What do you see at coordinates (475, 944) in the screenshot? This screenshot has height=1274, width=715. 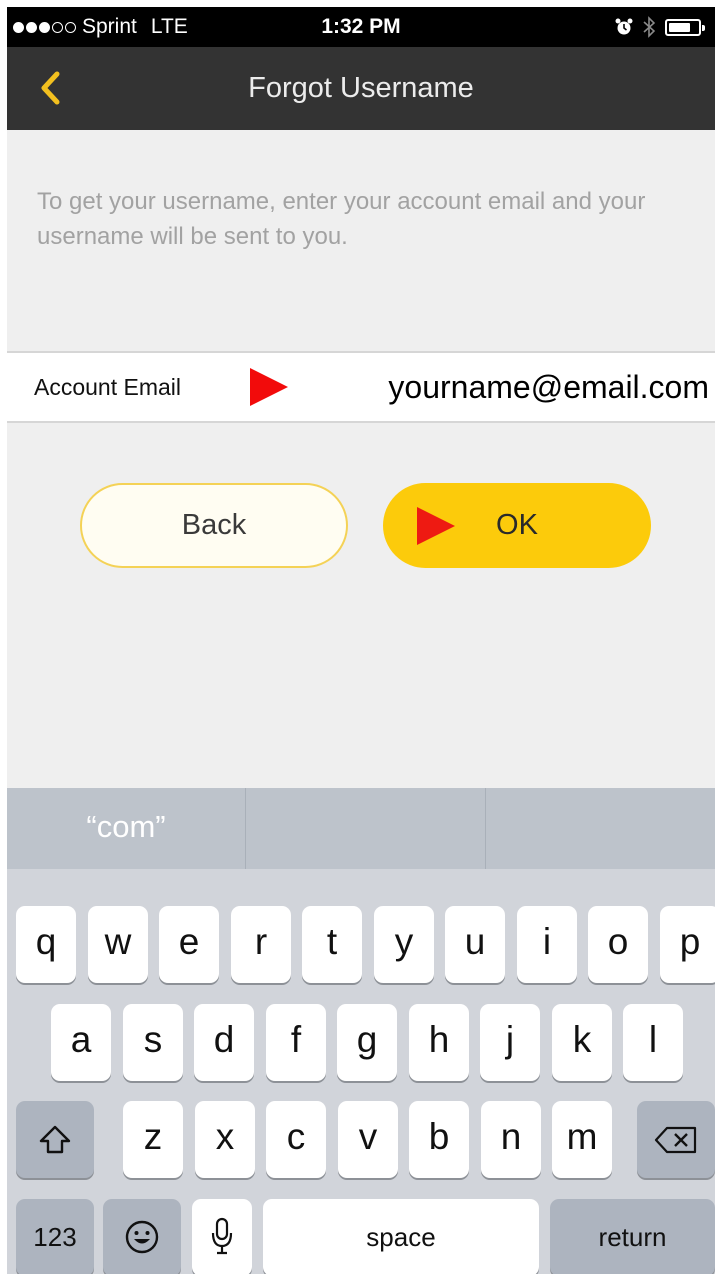 I see `key-u: u` at bounding box center [475, 944].